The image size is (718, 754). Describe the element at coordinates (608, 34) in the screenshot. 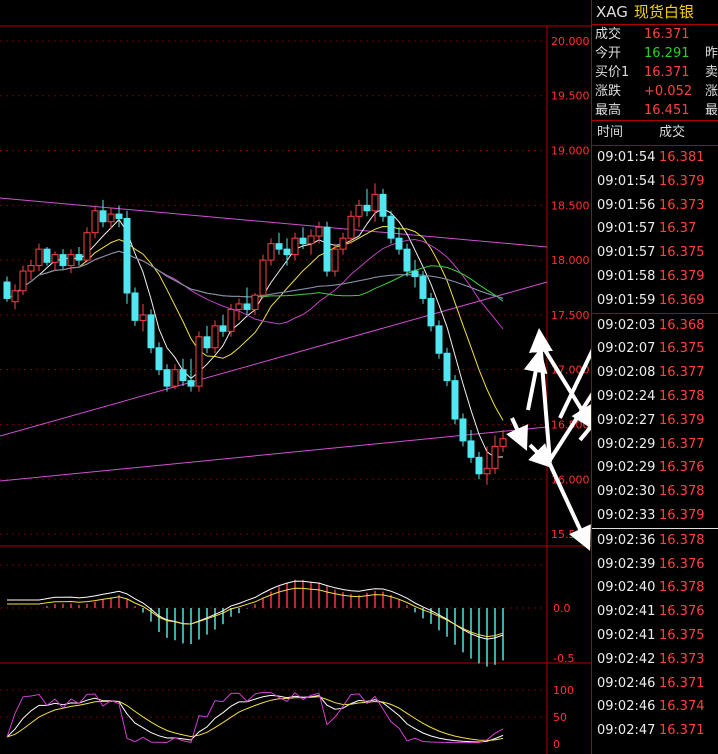

I see `quote-label: 成交` at that location.